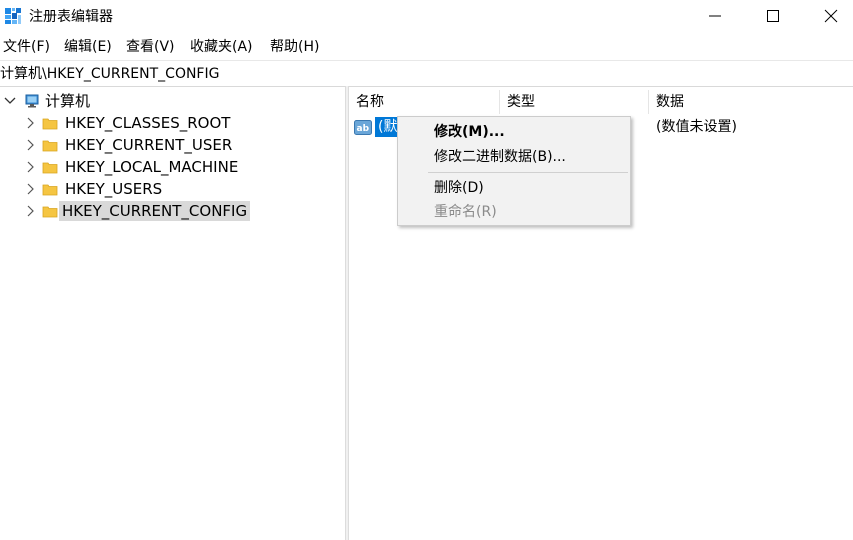  I want to click on tree-item-hkey-users: HKEY_USERS, so click(172, 189).